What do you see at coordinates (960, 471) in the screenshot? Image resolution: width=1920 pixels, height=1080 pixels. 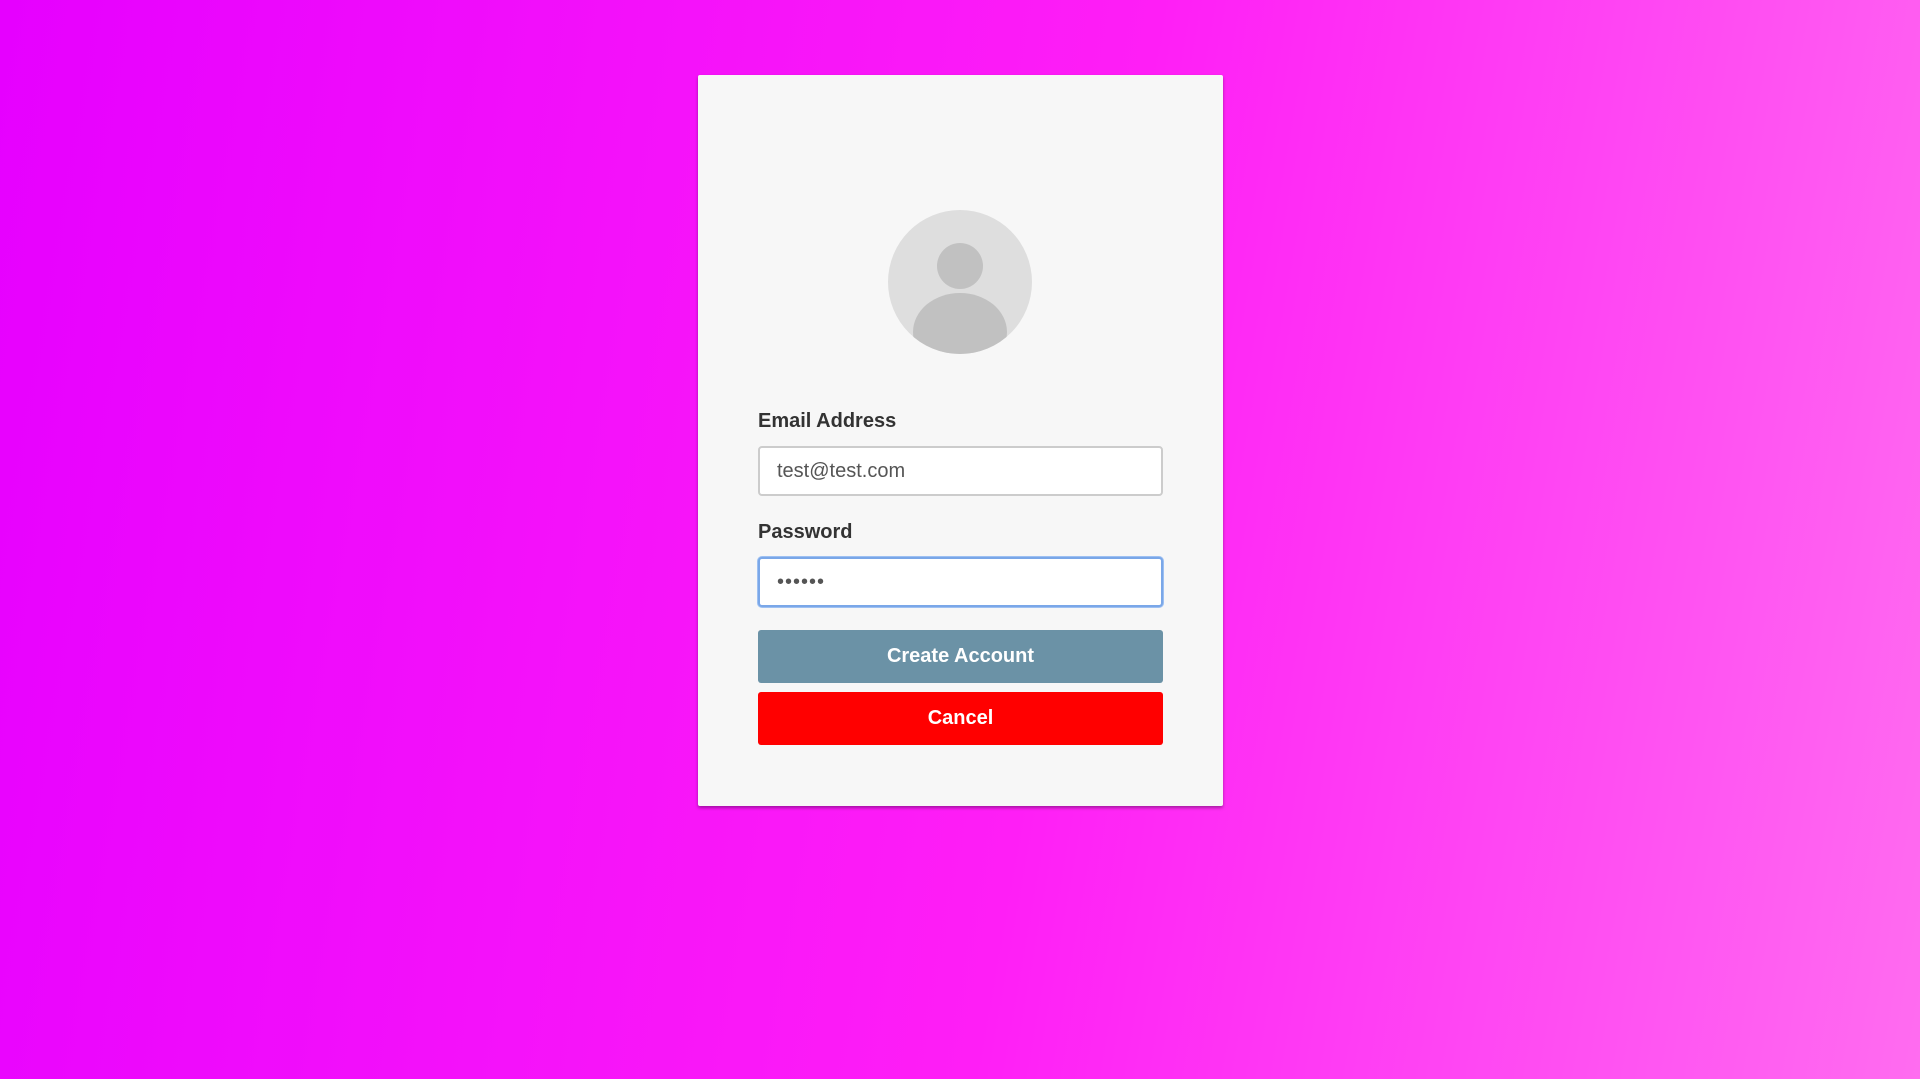 I see `email-field` at bounding box center [960, 471].